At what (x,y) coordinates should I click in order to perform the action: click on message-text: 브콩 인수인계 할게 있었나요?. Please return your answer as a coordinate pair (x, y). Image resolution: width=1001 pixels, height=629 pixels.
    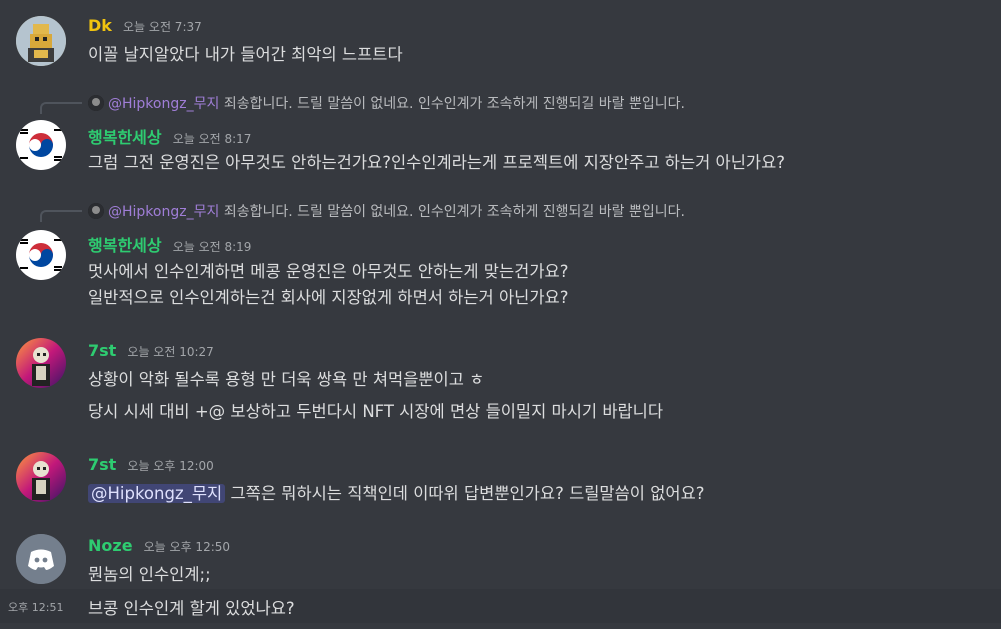
    Looking at the image, I should click on (191, 608).